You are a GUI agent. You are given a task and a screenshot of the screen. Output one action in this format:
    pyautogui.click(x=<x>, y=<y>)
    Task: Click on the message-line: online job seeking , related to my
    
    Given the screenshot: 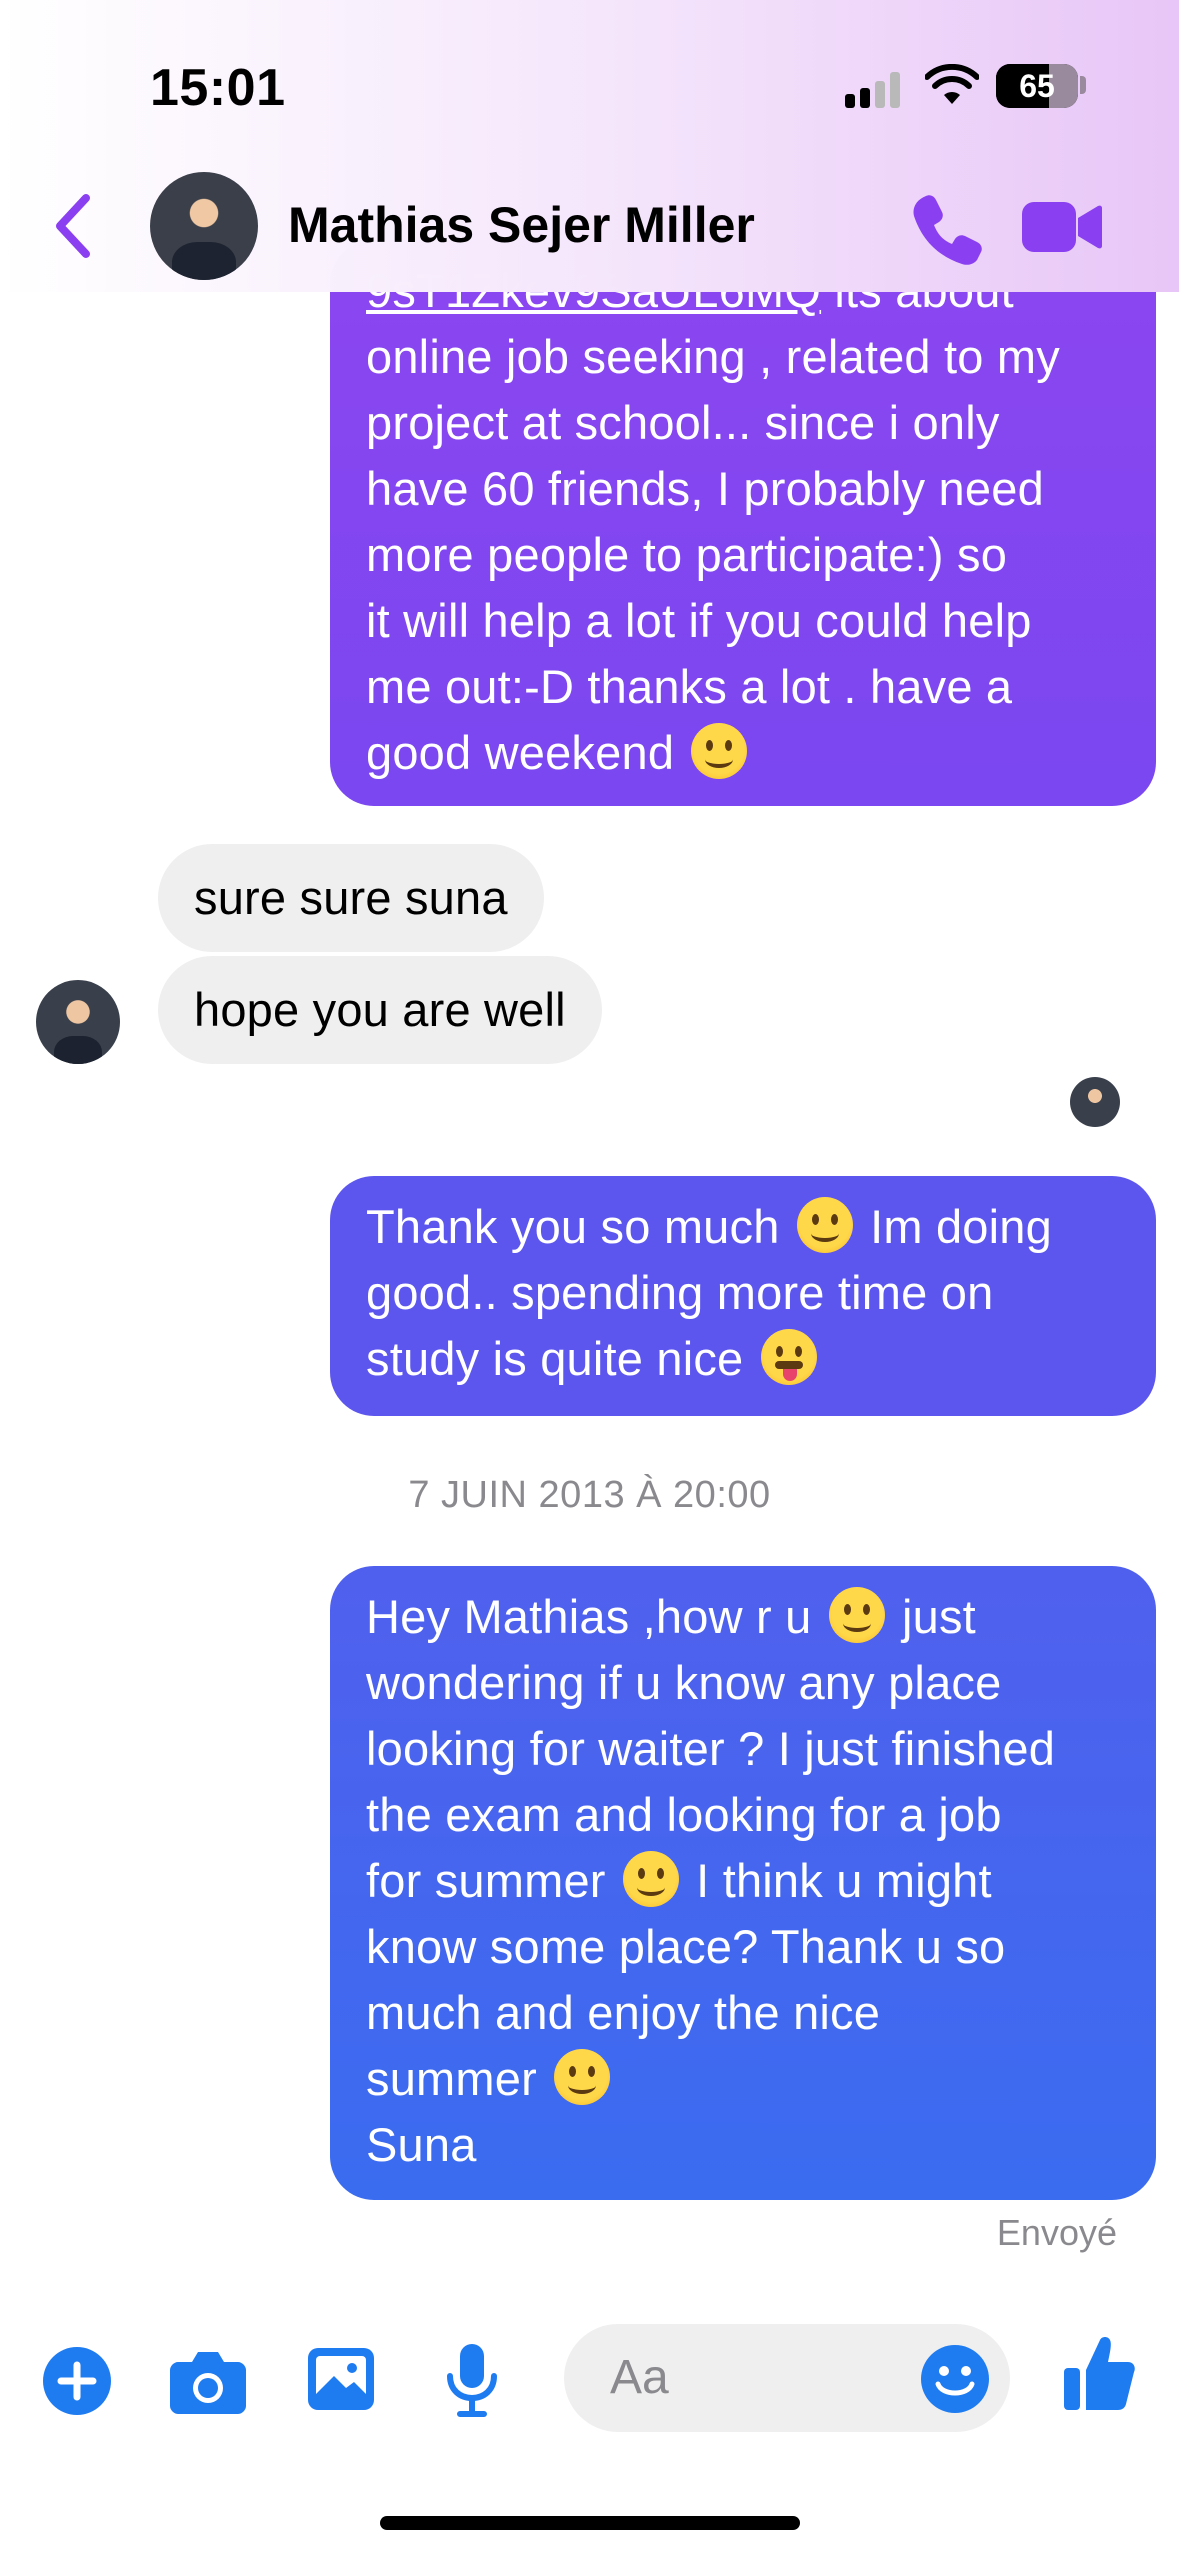 What is the action you would take?
    pyautogui.click(x=713, y=356)
    